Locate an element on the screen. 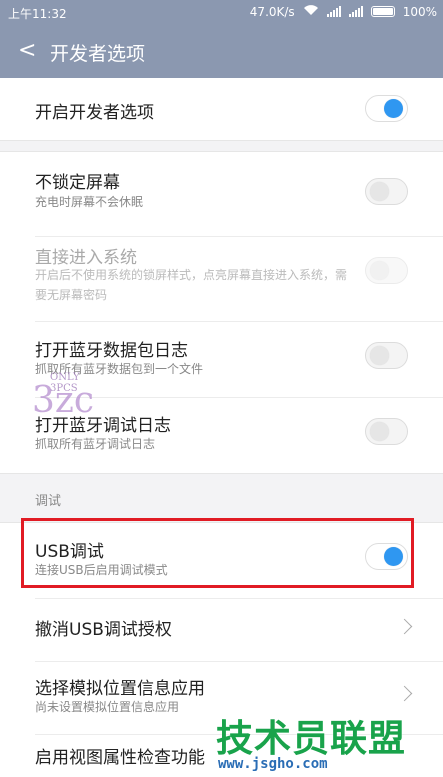  status-icons: 47.0K/s 100% is located at coordinates (343, 11).